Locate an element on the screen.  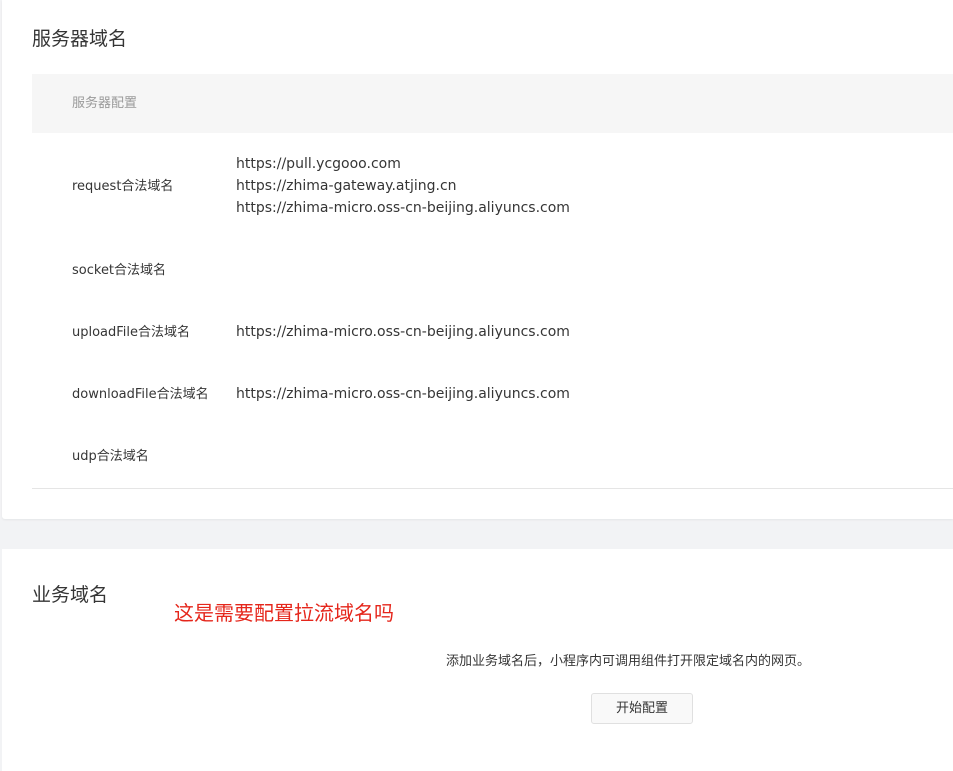
socket-domain-label: socket合法域名 is located at coordinates (119, 270).